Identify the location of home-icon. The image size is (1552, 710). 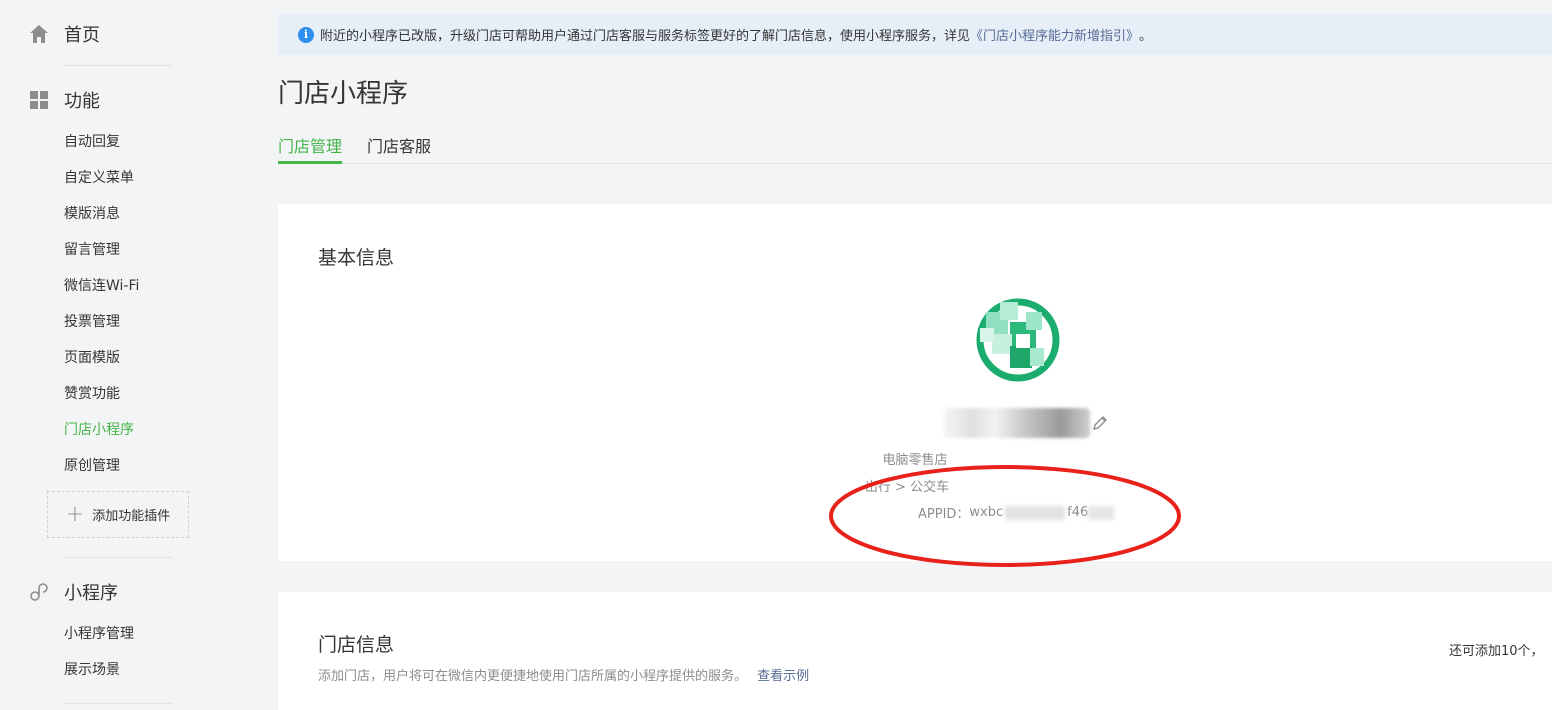
(39, 34).